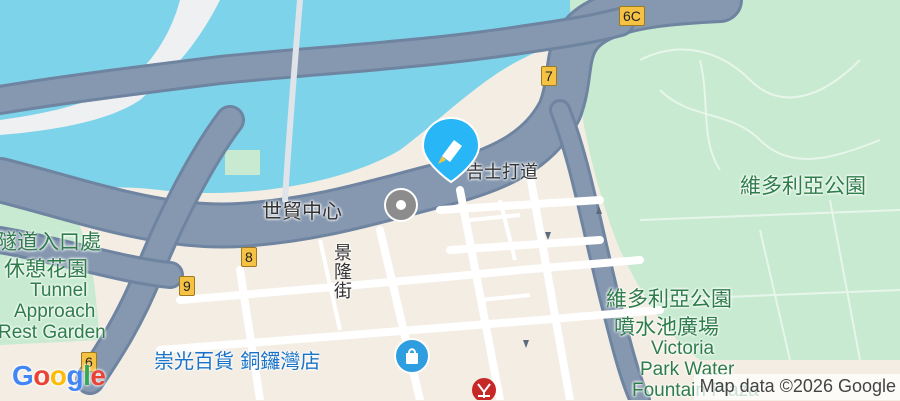 This screenshot has height=401, width=900. What do you see at coordinates (803, 186) in the screenshot?
I see `victoria-park-label: 維多利亞公園` at bounding box center [803, 186].